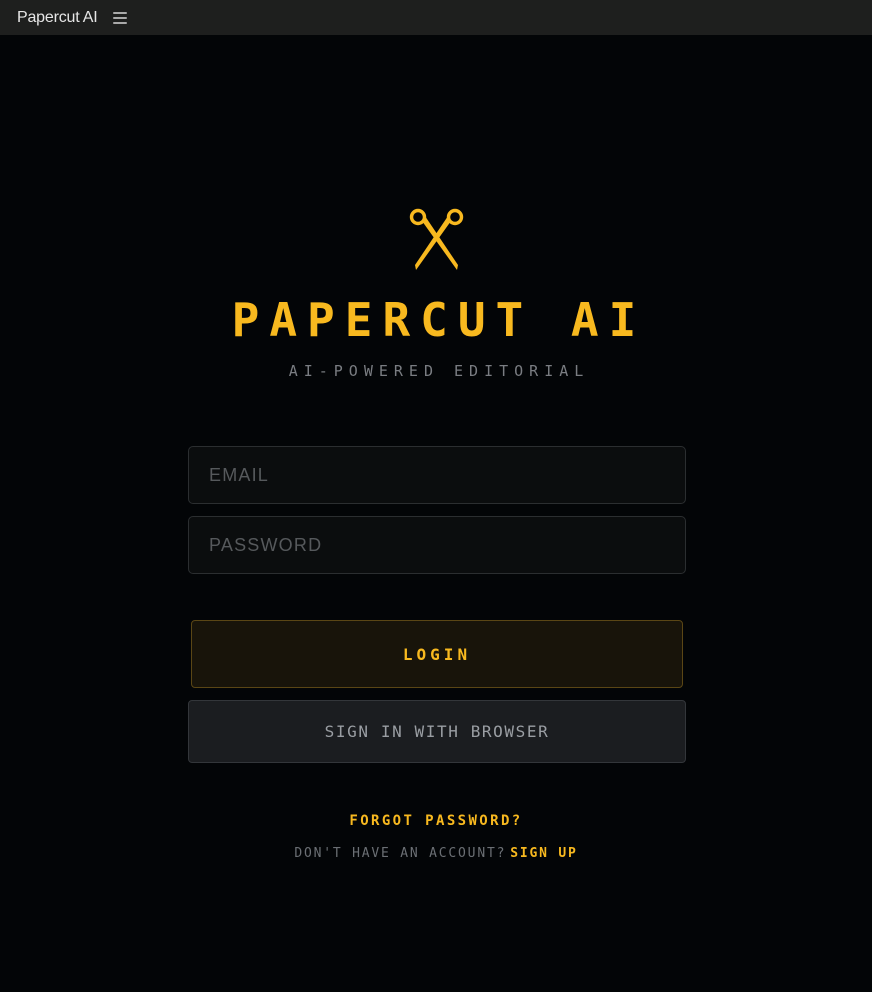  What do you see at coordinates (543, 853) in the screenshot?
I see `sign-up-link: SIGN UP` at bounding box center [543, 853].